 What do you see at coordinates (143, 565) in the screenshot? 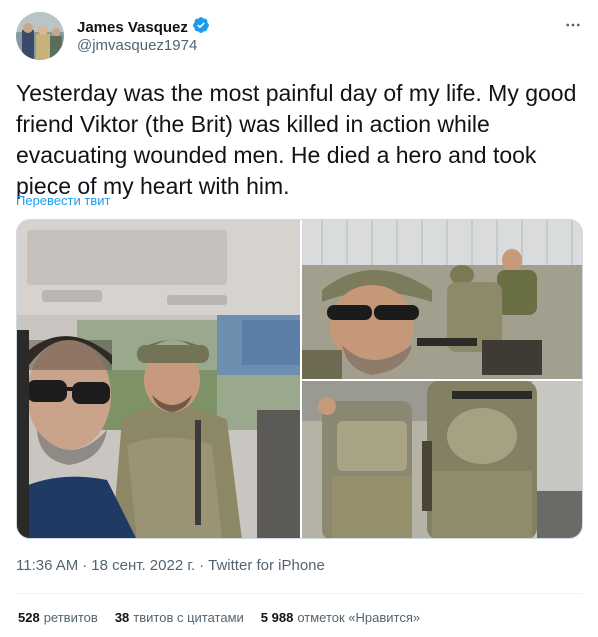
I see `tweet-date: 18 сент. 2022 г.` at bounding box center [143, 565].